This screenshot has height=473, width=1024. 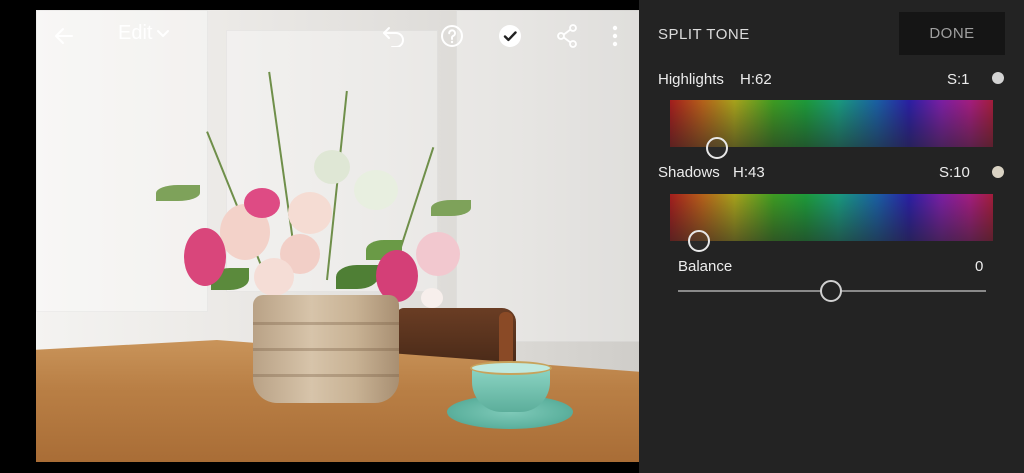 I want to click on check-icon, so click(x=510, y=36).